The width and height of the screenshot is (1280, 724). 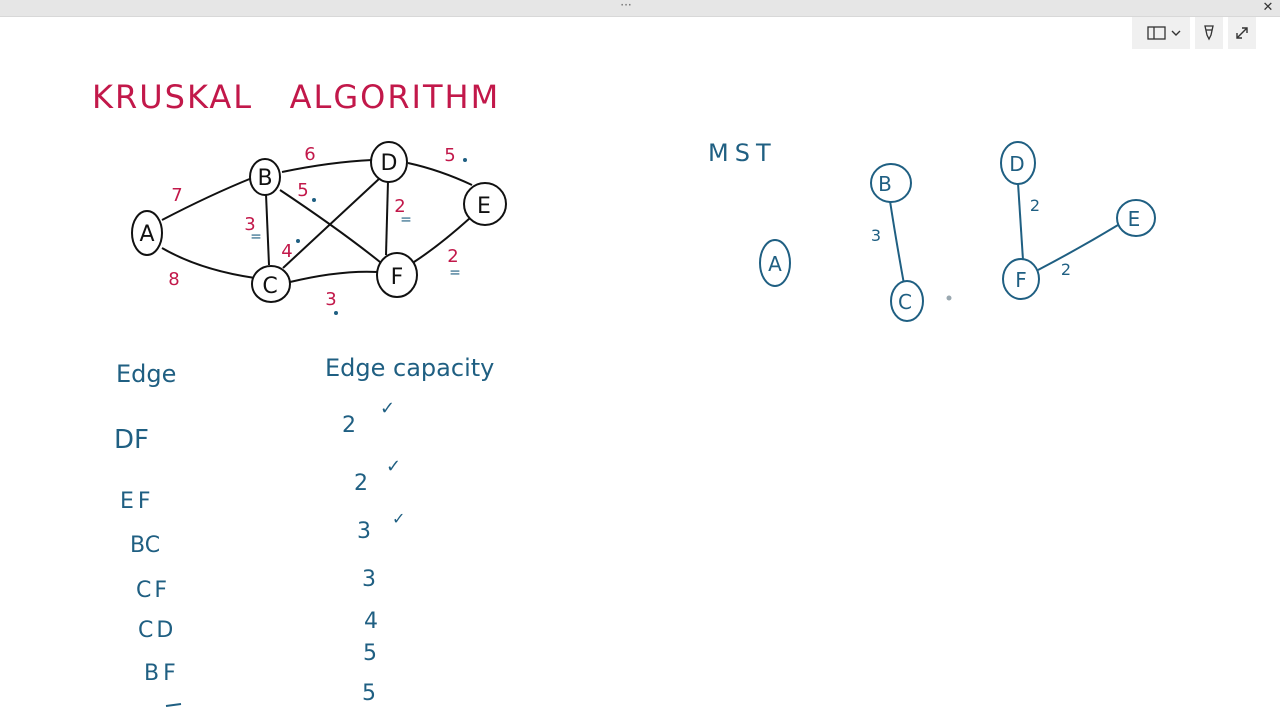 I want to click on table-row: CD 4, so click(x=258, y=626).